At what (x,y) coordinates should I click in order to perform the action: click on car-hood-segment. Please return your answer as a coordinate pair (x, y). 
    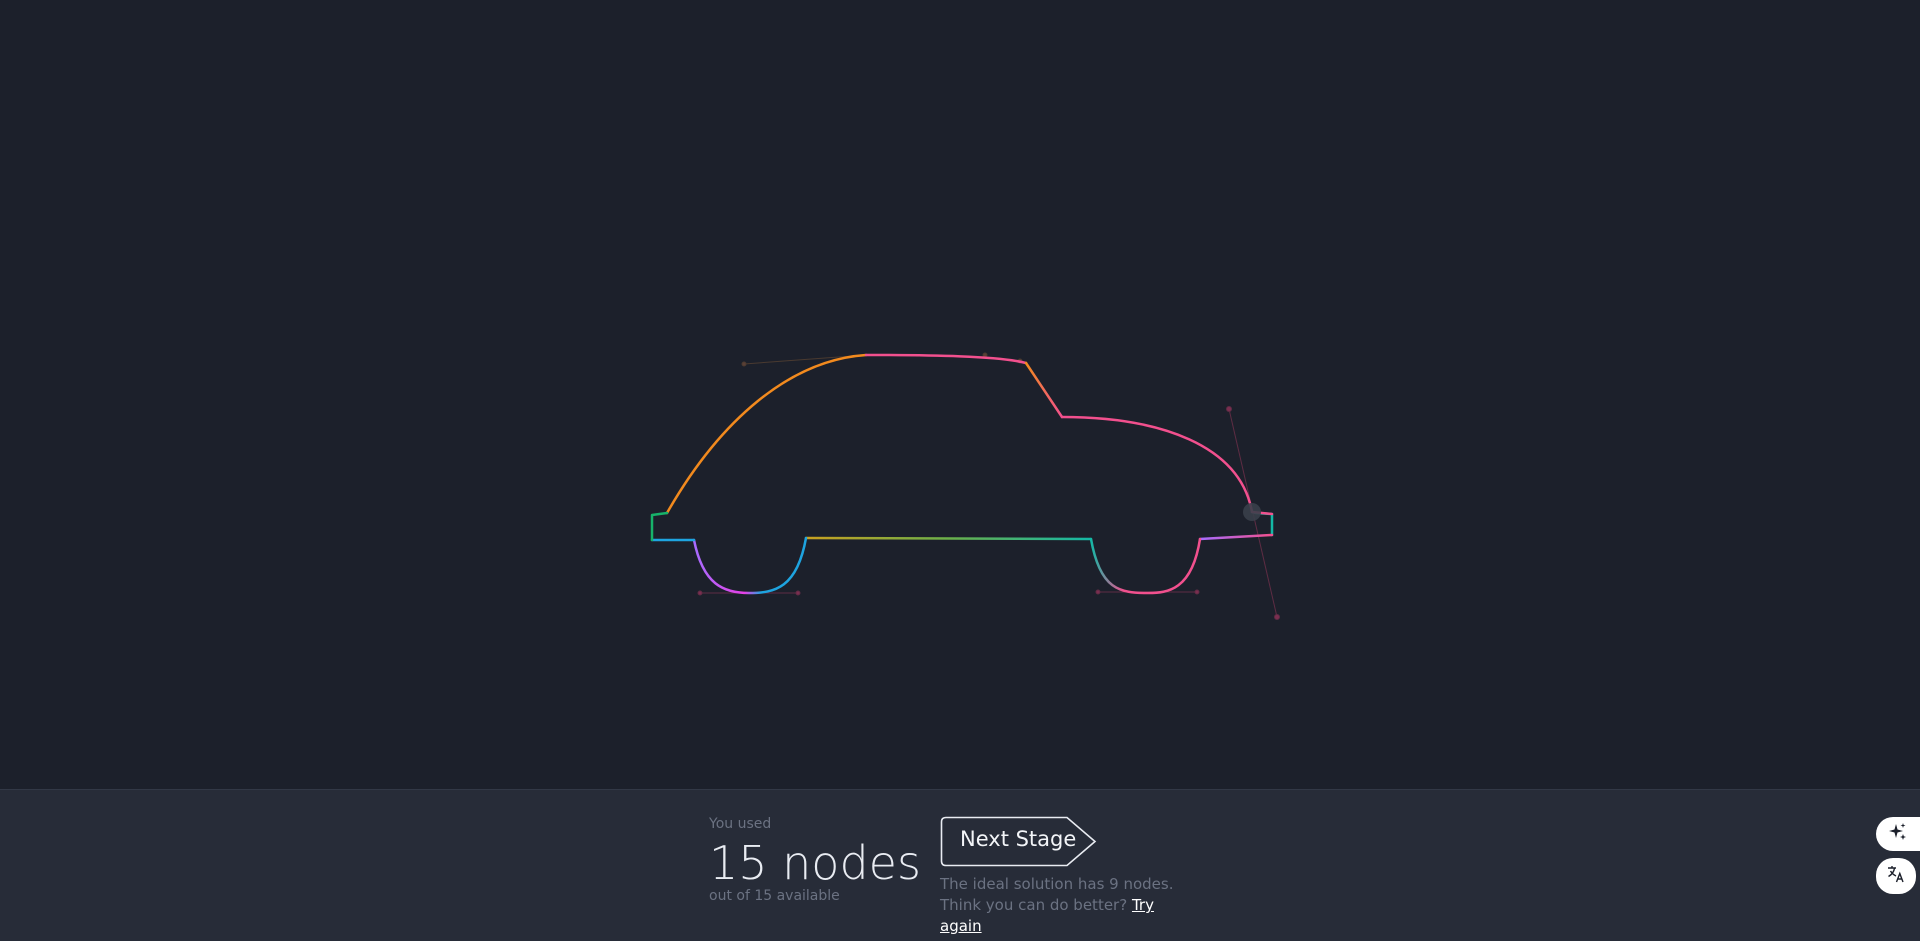
    Looking at the image, I should click on (766, 434).